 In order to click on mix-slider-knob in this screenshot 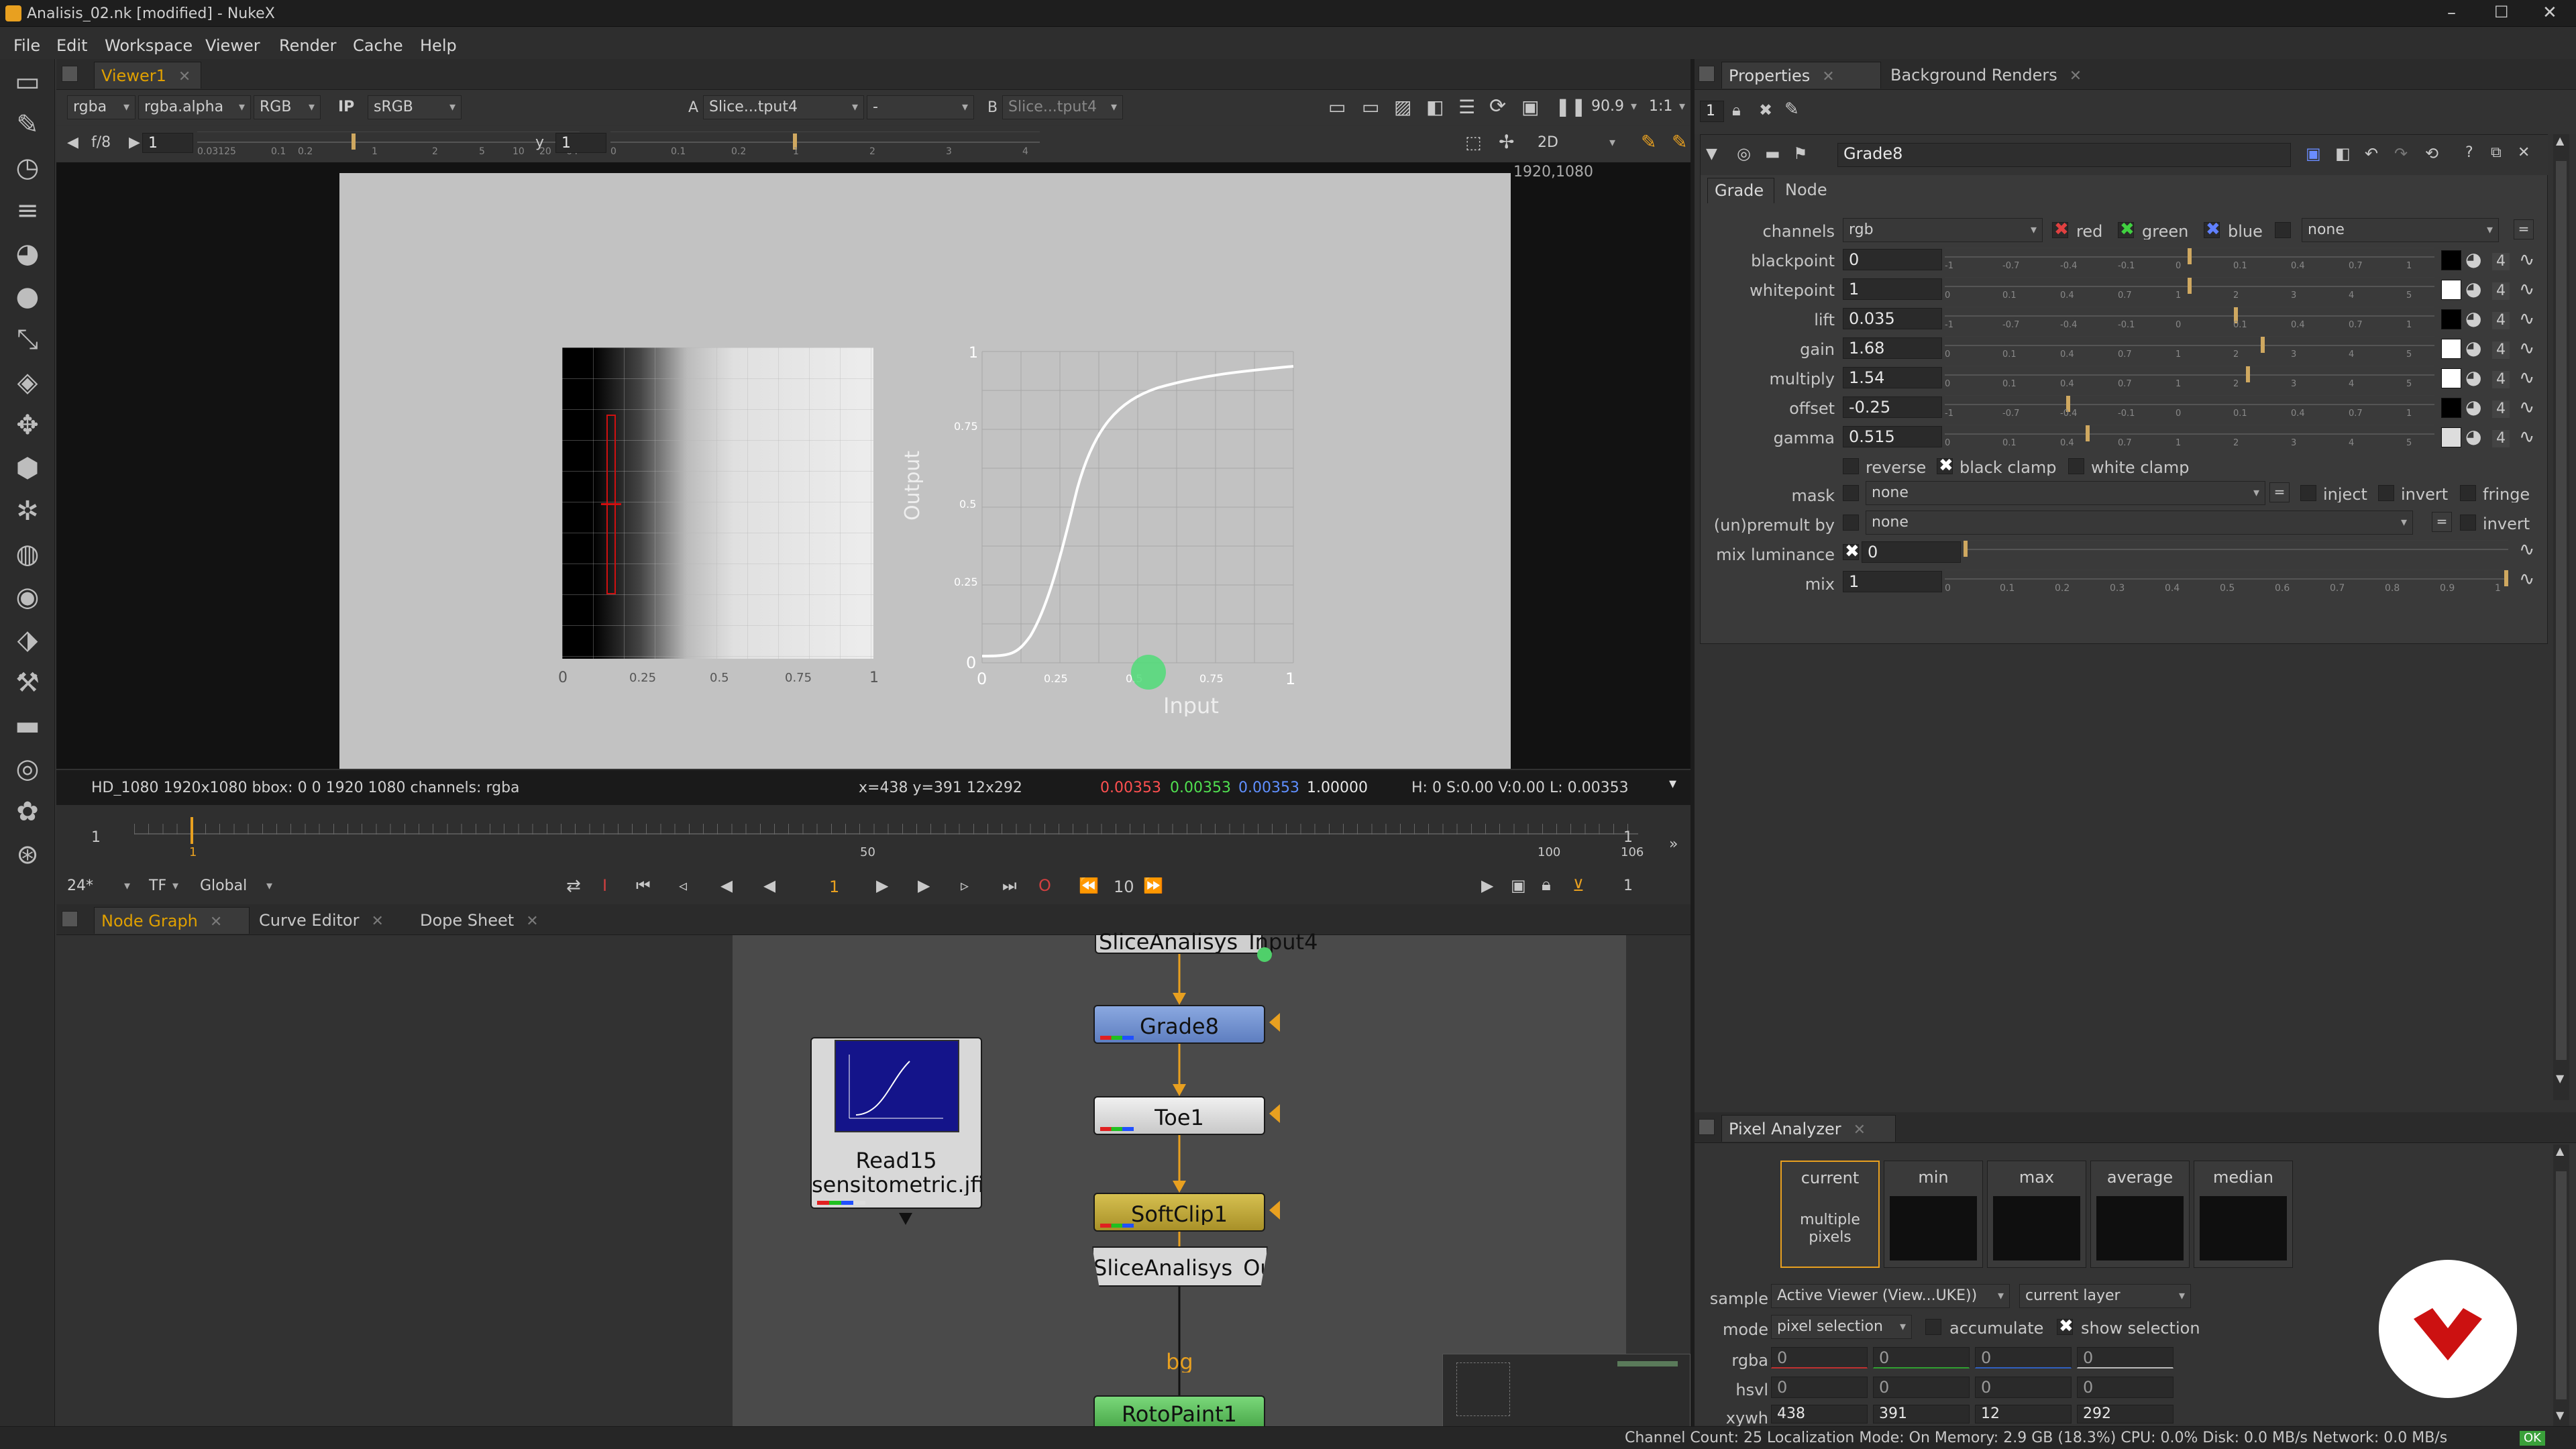, I will do `click(2506, 578)`.